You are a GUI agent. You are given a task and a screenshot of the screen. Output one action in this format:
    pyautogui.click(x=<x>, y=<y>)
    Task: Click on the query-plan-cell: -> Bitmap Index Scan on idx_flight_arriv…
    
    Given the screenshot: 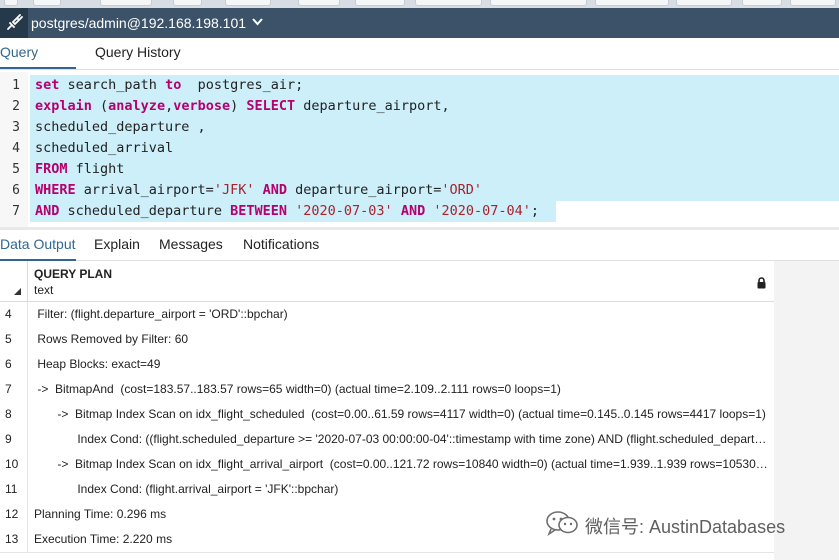 What is the action you would take?
    pyautogui.click(x=402, y=464)
    